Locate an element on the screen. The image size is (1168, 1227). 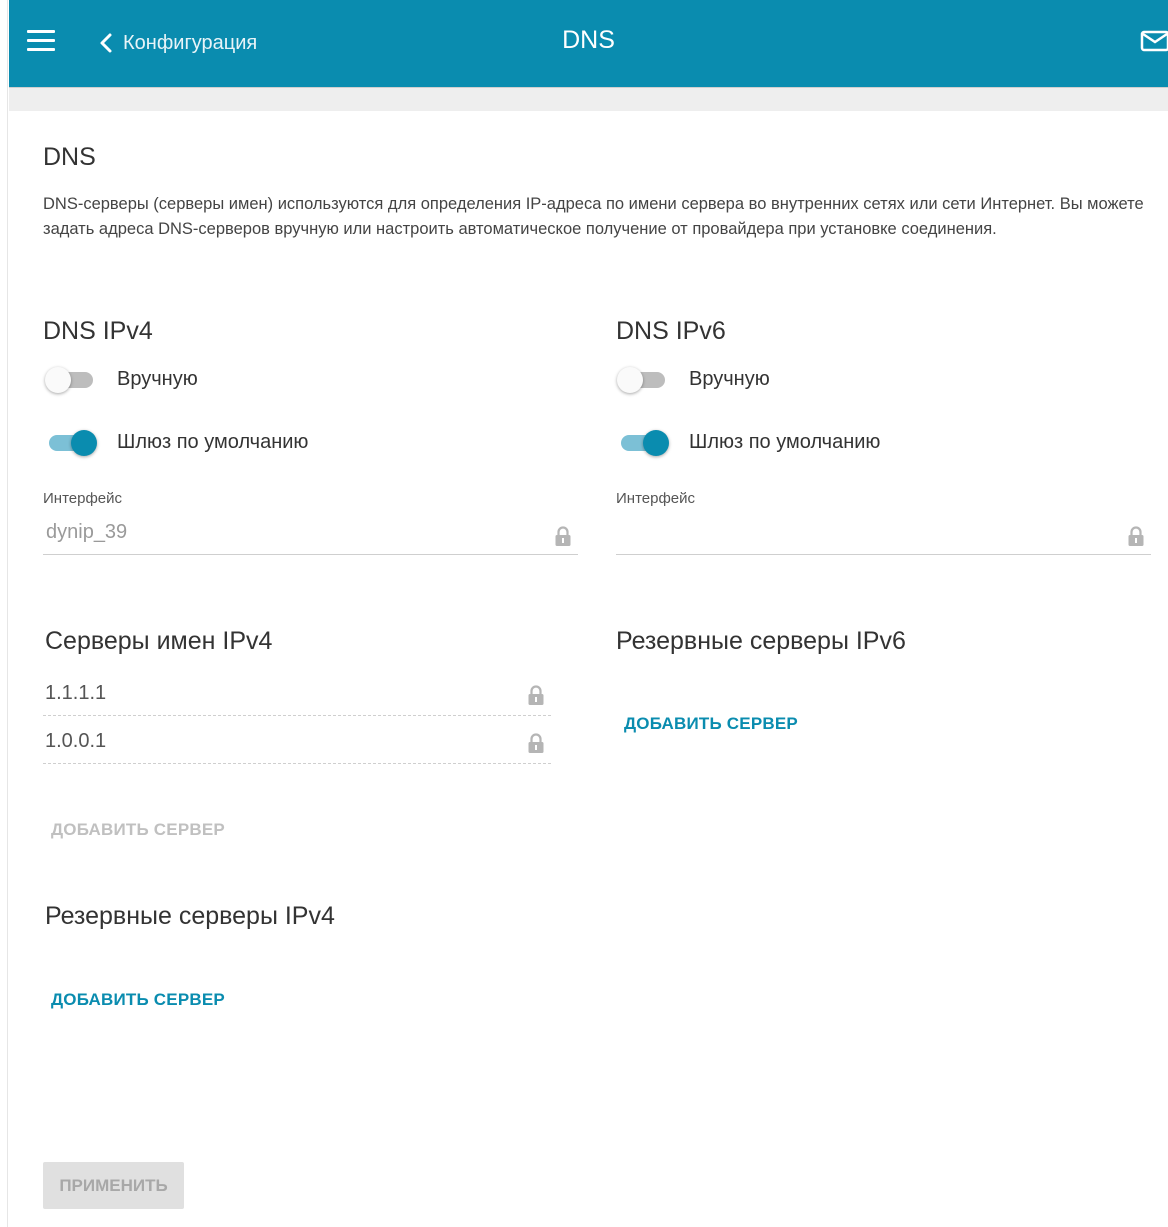
nameserver-row: 1.0.0.1 is located at coordinates (297, 742).